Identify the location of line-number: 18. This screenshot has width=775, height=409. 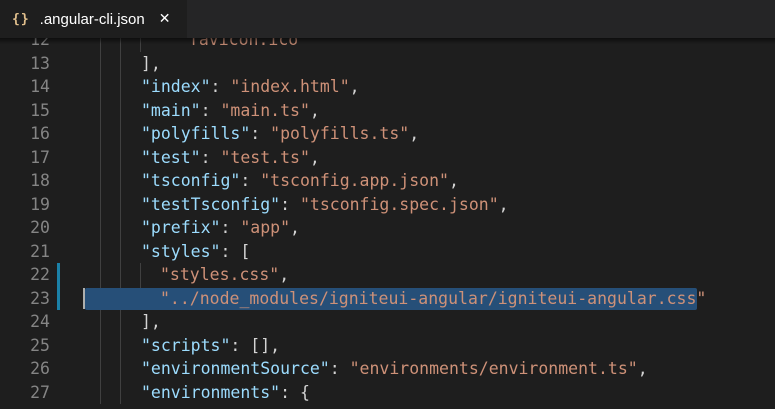
(40, 180).